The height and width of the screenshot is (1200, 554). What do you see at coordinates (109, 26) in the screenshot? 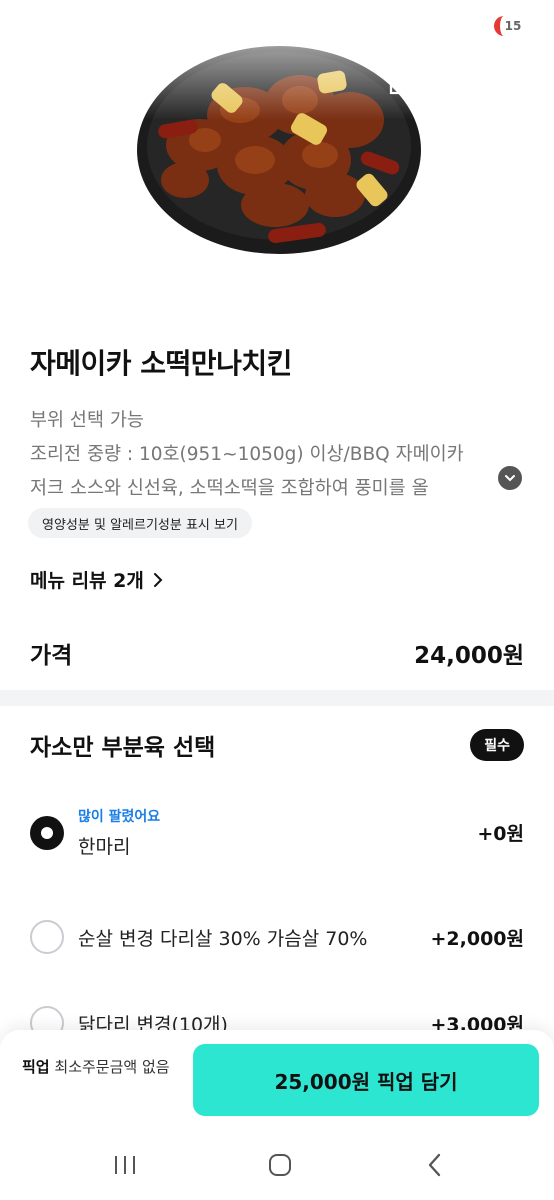
I see `clock: 21:03` at bounding box center [109, 26].